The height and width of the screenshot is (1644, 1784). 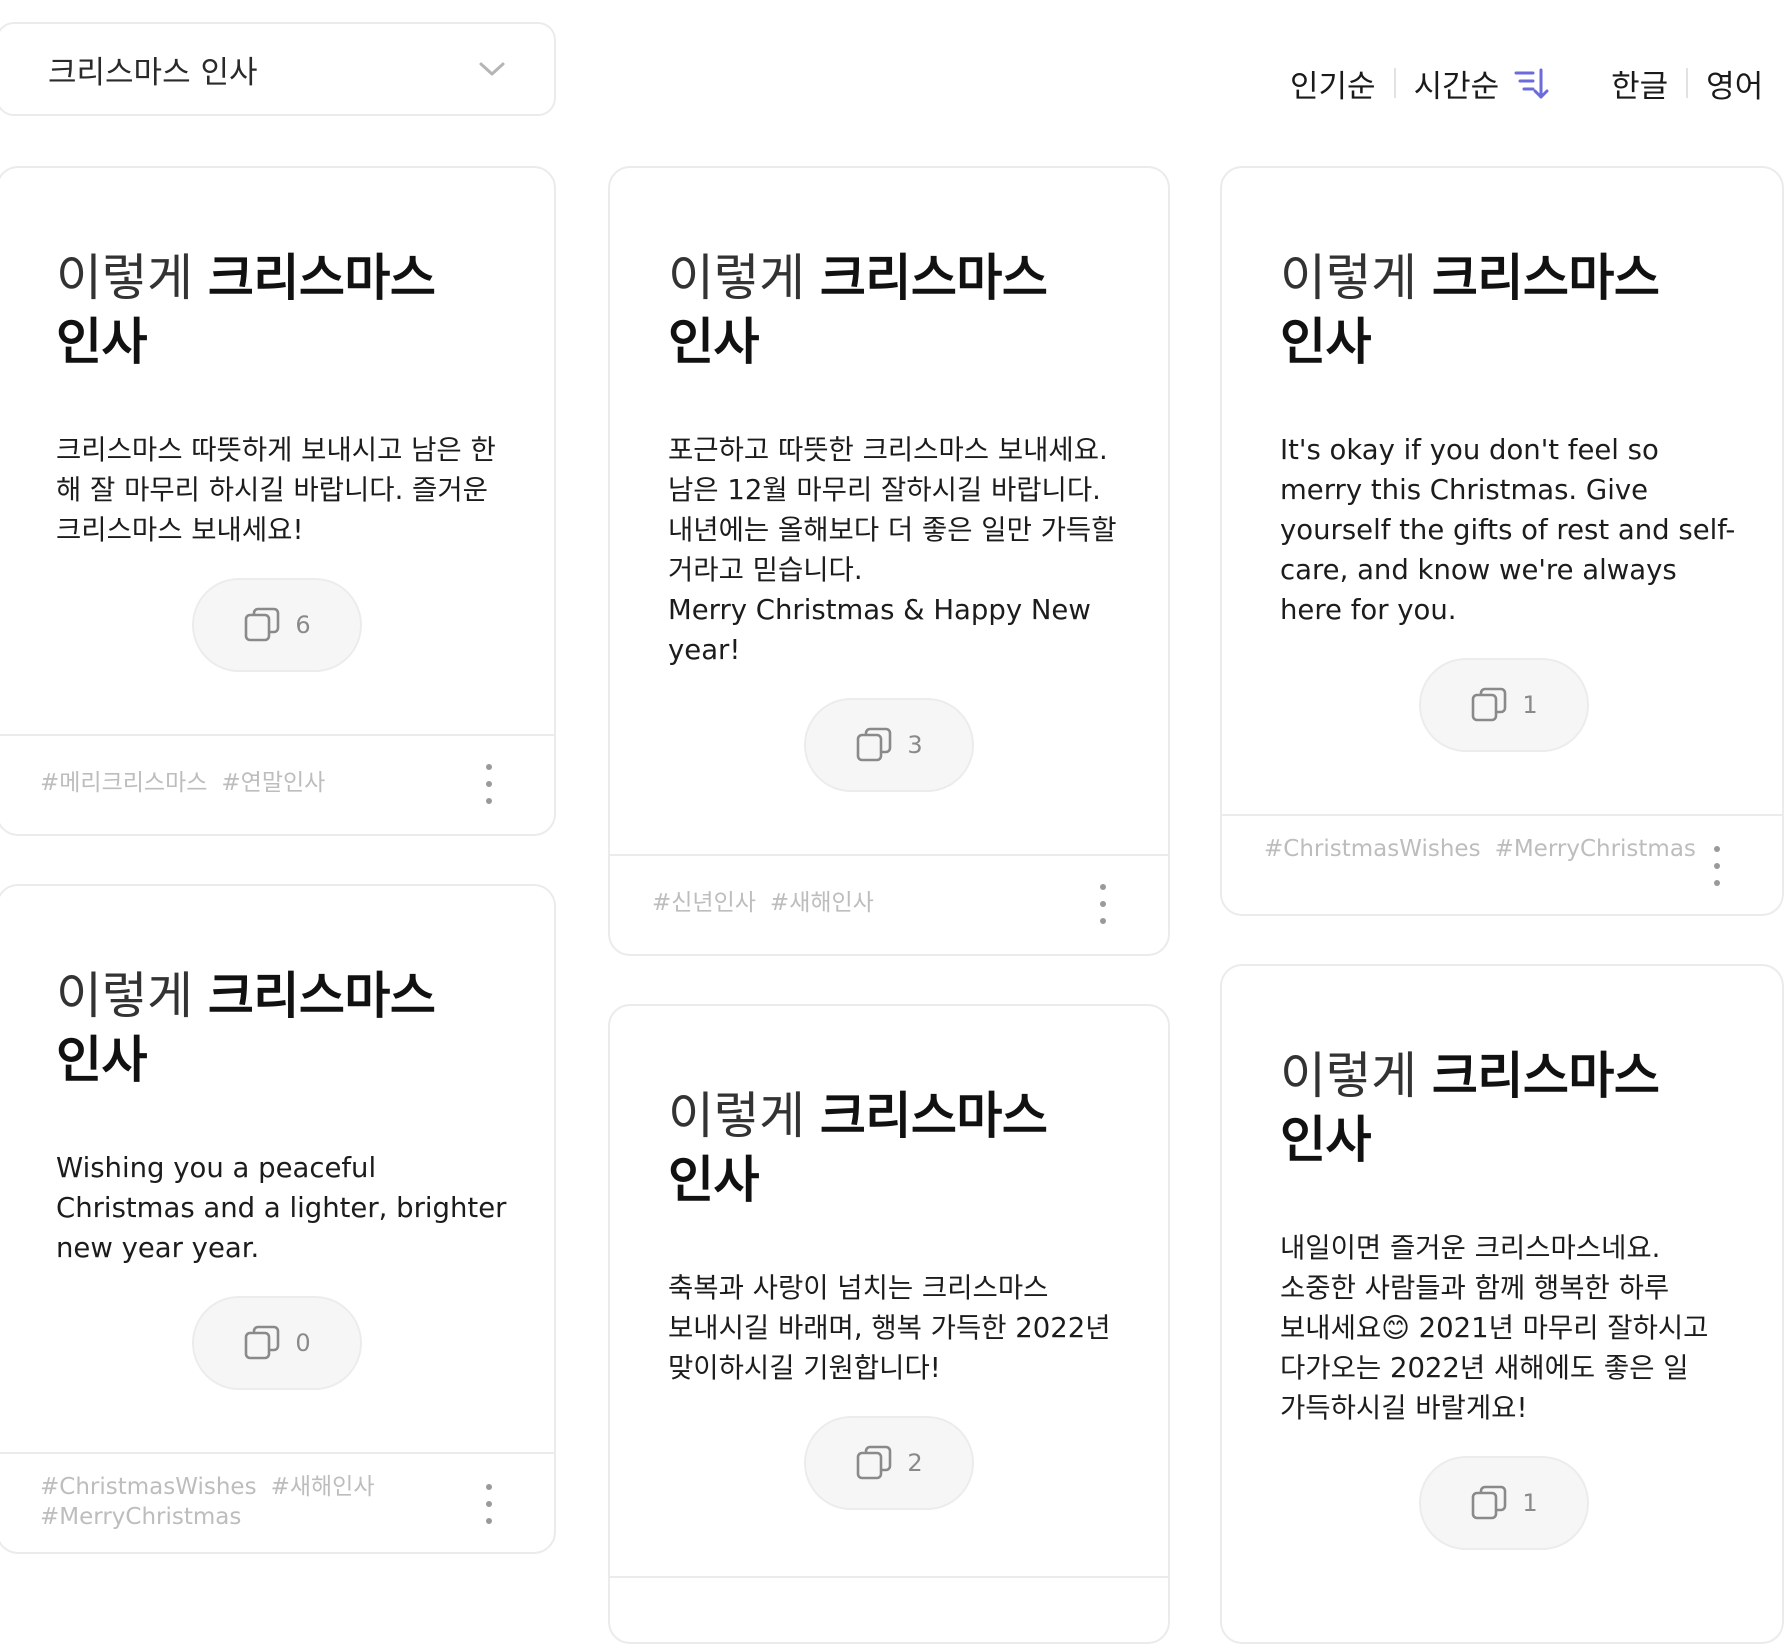 What do you see at coordinates (220, 783) in the screenshot?
I see `tag-list: #메리크리스마스 #연말인사` at bounding box center [220, 783].